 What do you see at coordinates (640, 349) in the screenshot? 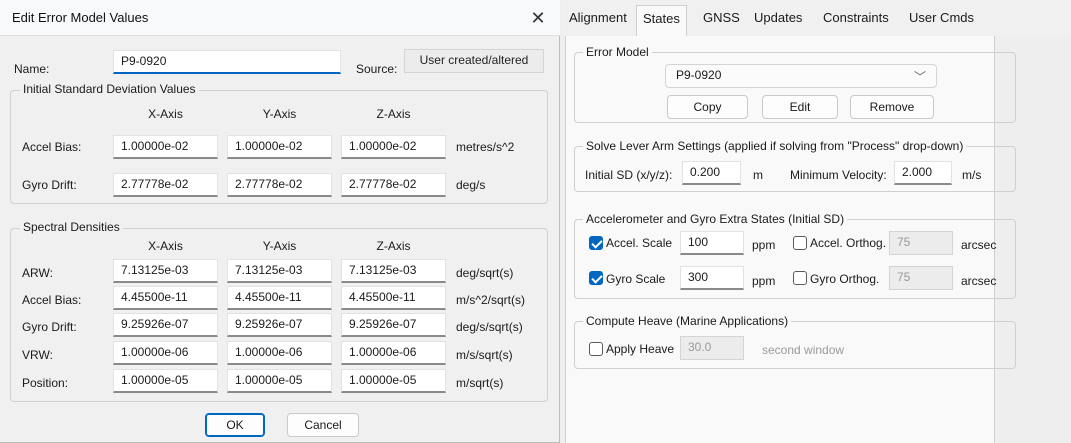
I see `apply-heave-label: Apply Heave` at bounding box center [640, 349].